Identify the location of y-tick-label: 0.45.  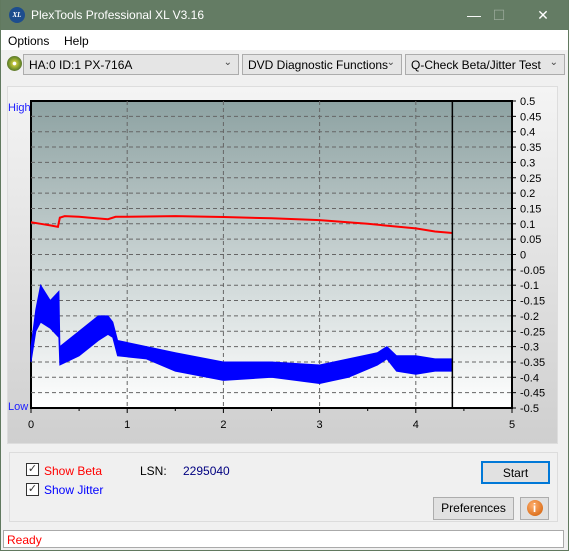
(530, 117).